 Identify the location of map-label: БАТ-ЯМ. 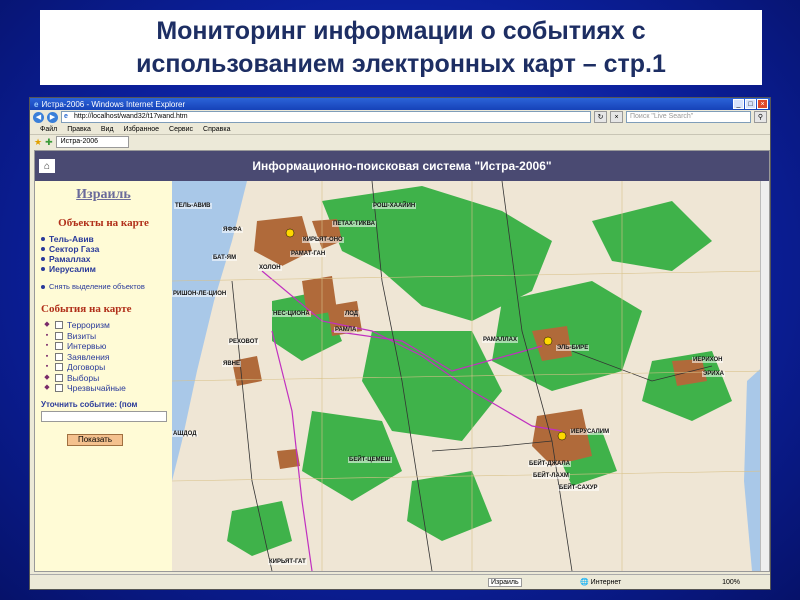
(225, 258).